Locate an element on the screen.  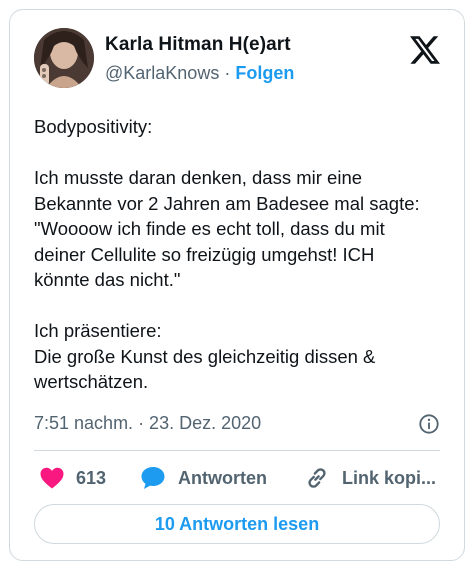
timestamp: 7:51 nachm. · 23. Dez. 2020 is located at coordinates (147, 423).